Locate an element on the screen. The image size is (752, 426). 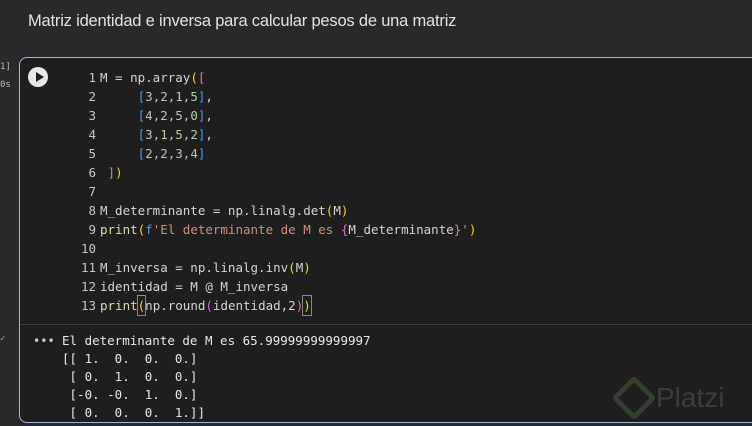
output-menu-button: ••• is located at coordinates (44, 341).